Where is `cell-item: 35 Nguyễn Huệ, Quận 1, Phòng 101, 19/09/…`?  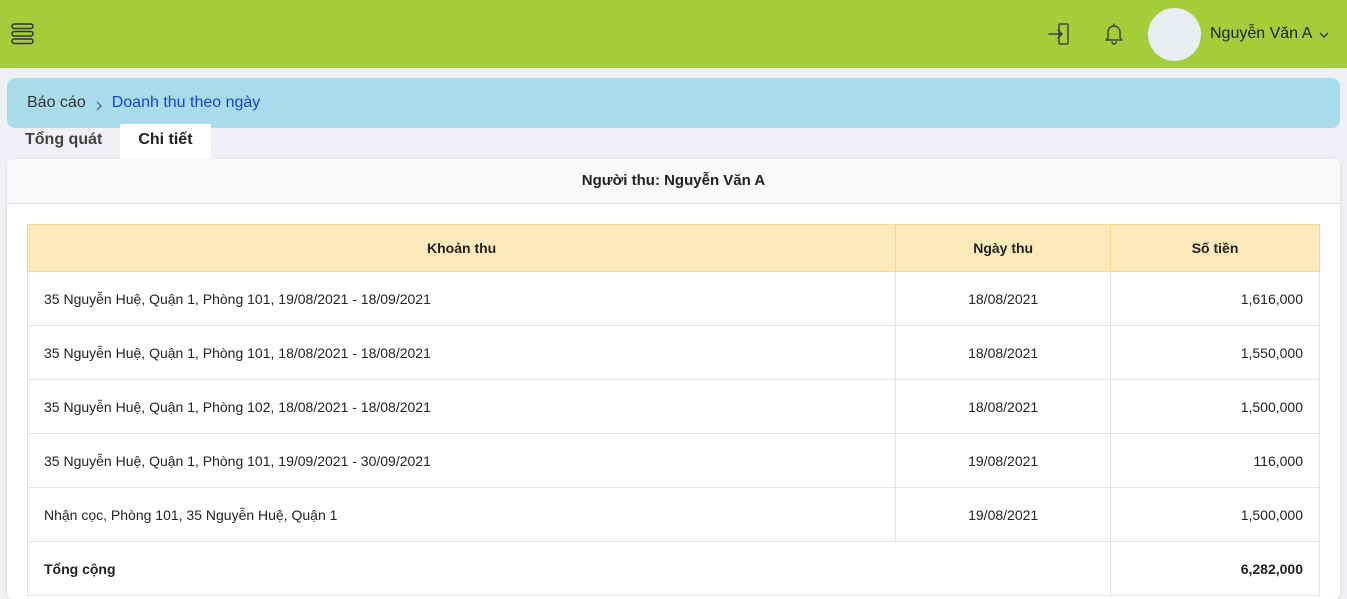 cell-item: 35 Nguyễn Huệ, Quận 1, Phòng 101, 19/09/… is located at coordinates (461, 460).